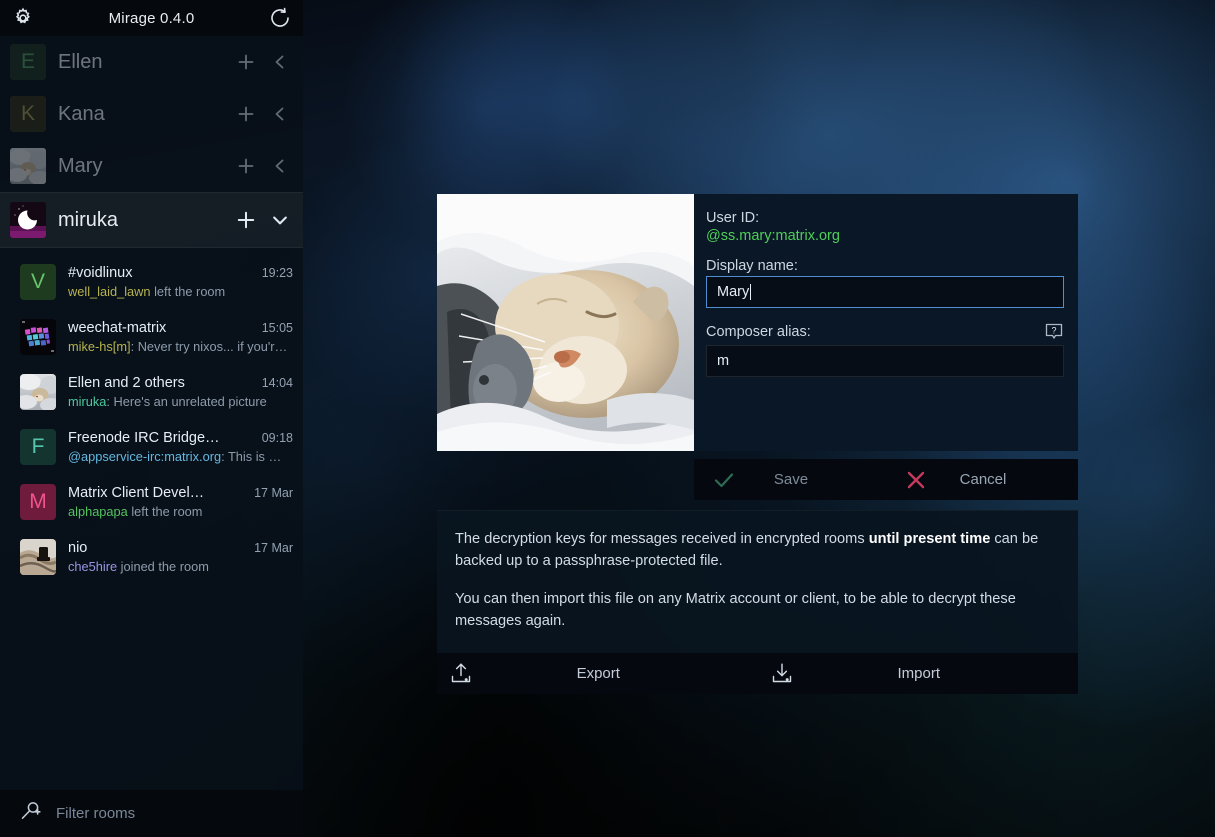 The image size is (1215, 837). Describe the element at coordinates (277, 272) in the screenshot. I see `room-timestamp: 19:23` at that location.